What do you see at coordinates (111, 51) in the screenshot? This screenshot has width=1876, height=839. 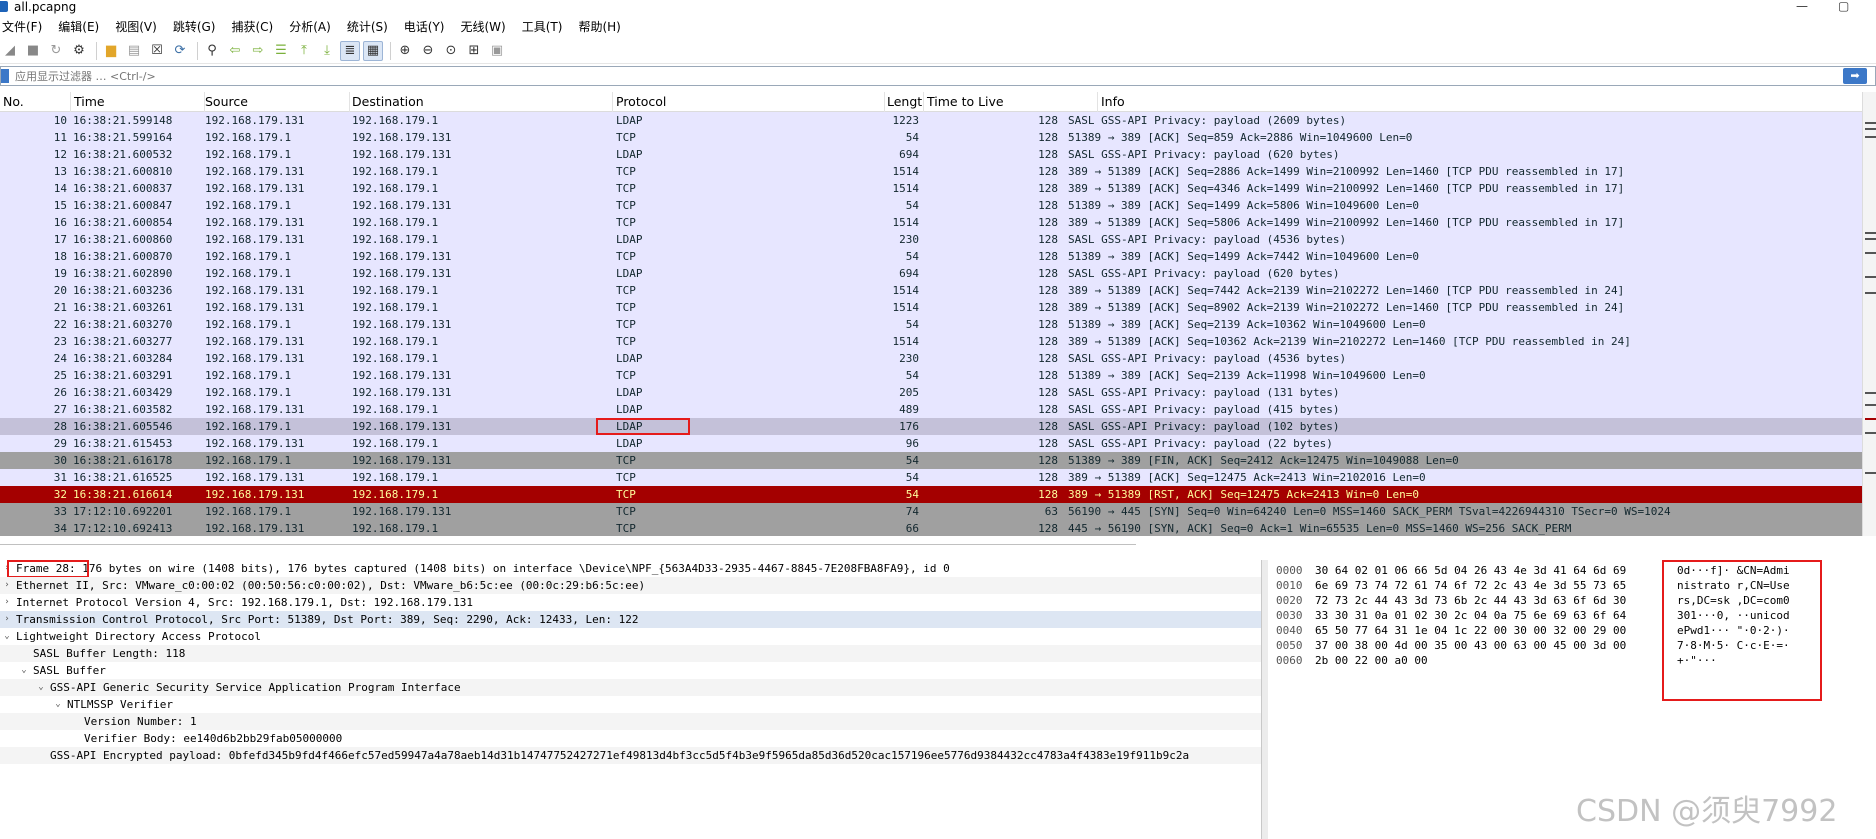 I see `open-file-icon: ▆` at bounding box center [111, 51].